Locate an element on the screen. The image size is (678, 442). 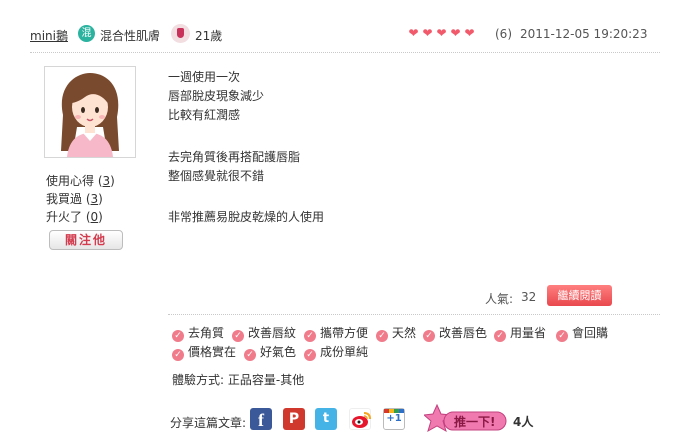
review-line: 去完角質後再搭配護唇脂 is located at coordinates (234, 157).